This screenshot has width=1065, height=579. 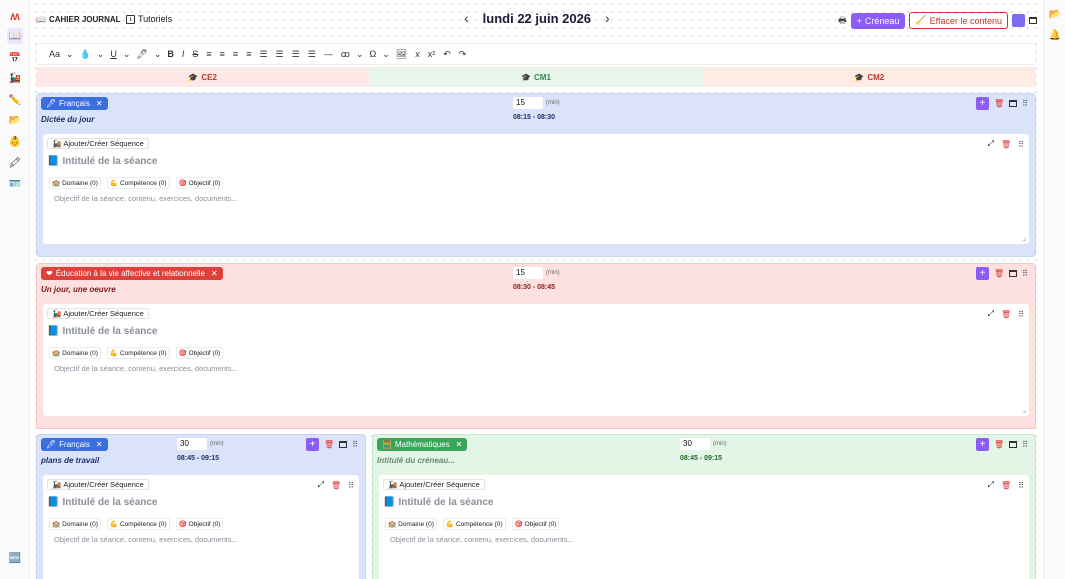 What do you see at coordinates (15, 78) in the screenshot?
I see `train-icon: 🚂` at bounding box center [15, 78].